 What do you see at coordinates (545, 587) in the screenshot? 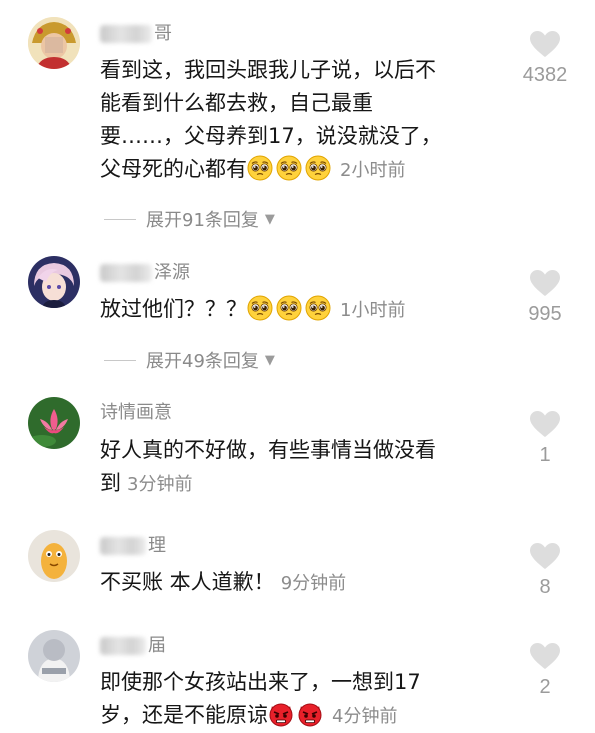
I see `like-count: 8` at bounding box center [545, 587].